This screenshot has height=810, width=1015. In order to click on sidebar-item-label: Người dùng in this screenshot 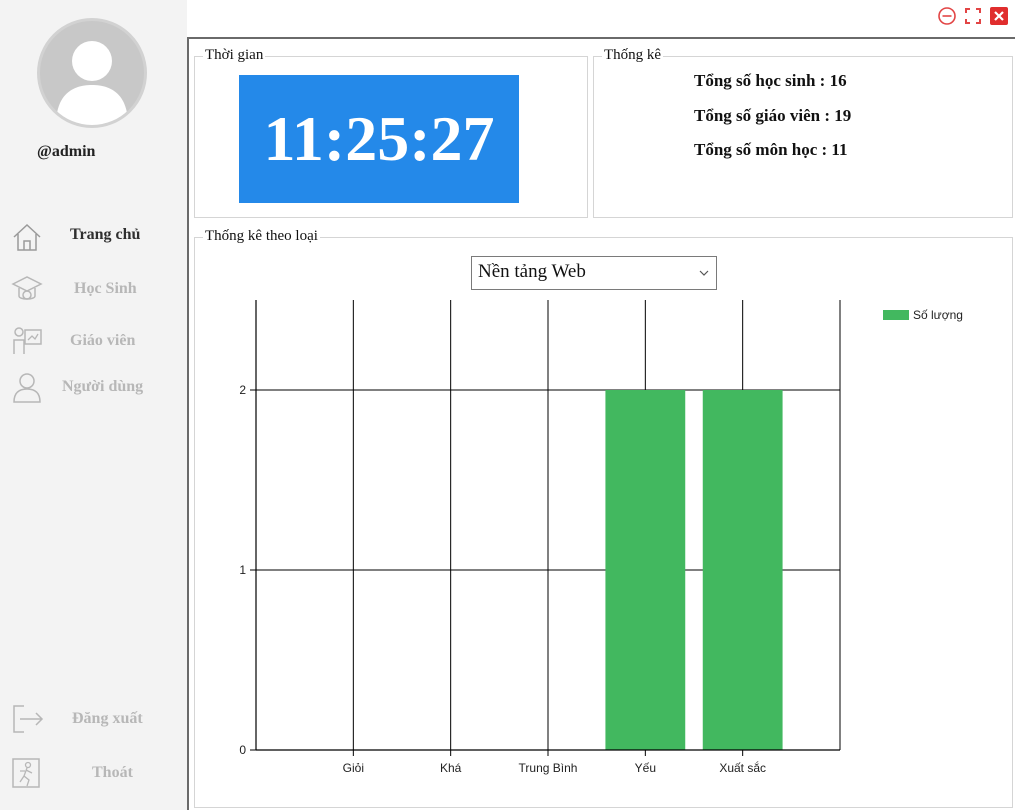, I will do `click(103, 386)`.